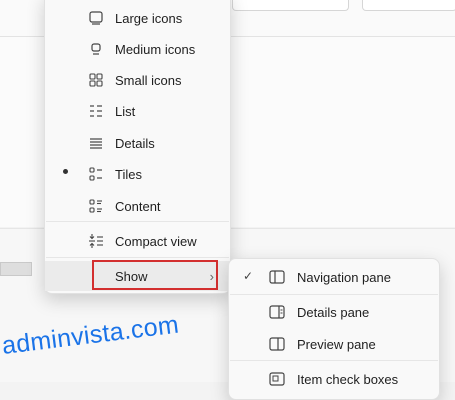  What do you see at coordinates (348, 379) in the screenshot?
I see `submenu-item-label: Item check boxes` at bounding box center [348, 379].